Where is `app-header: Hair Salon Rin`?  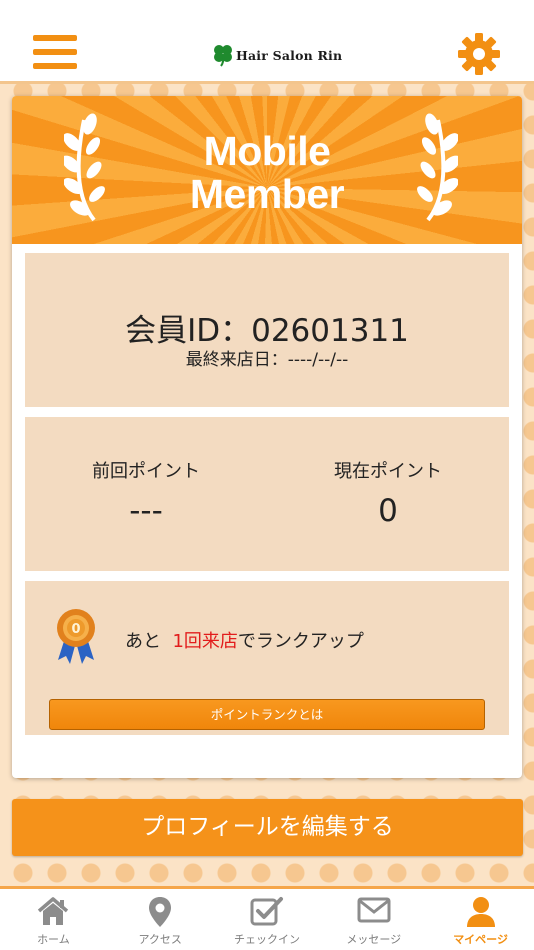 app-header: Hair Salon Rin is located at coordinates (267, 42).